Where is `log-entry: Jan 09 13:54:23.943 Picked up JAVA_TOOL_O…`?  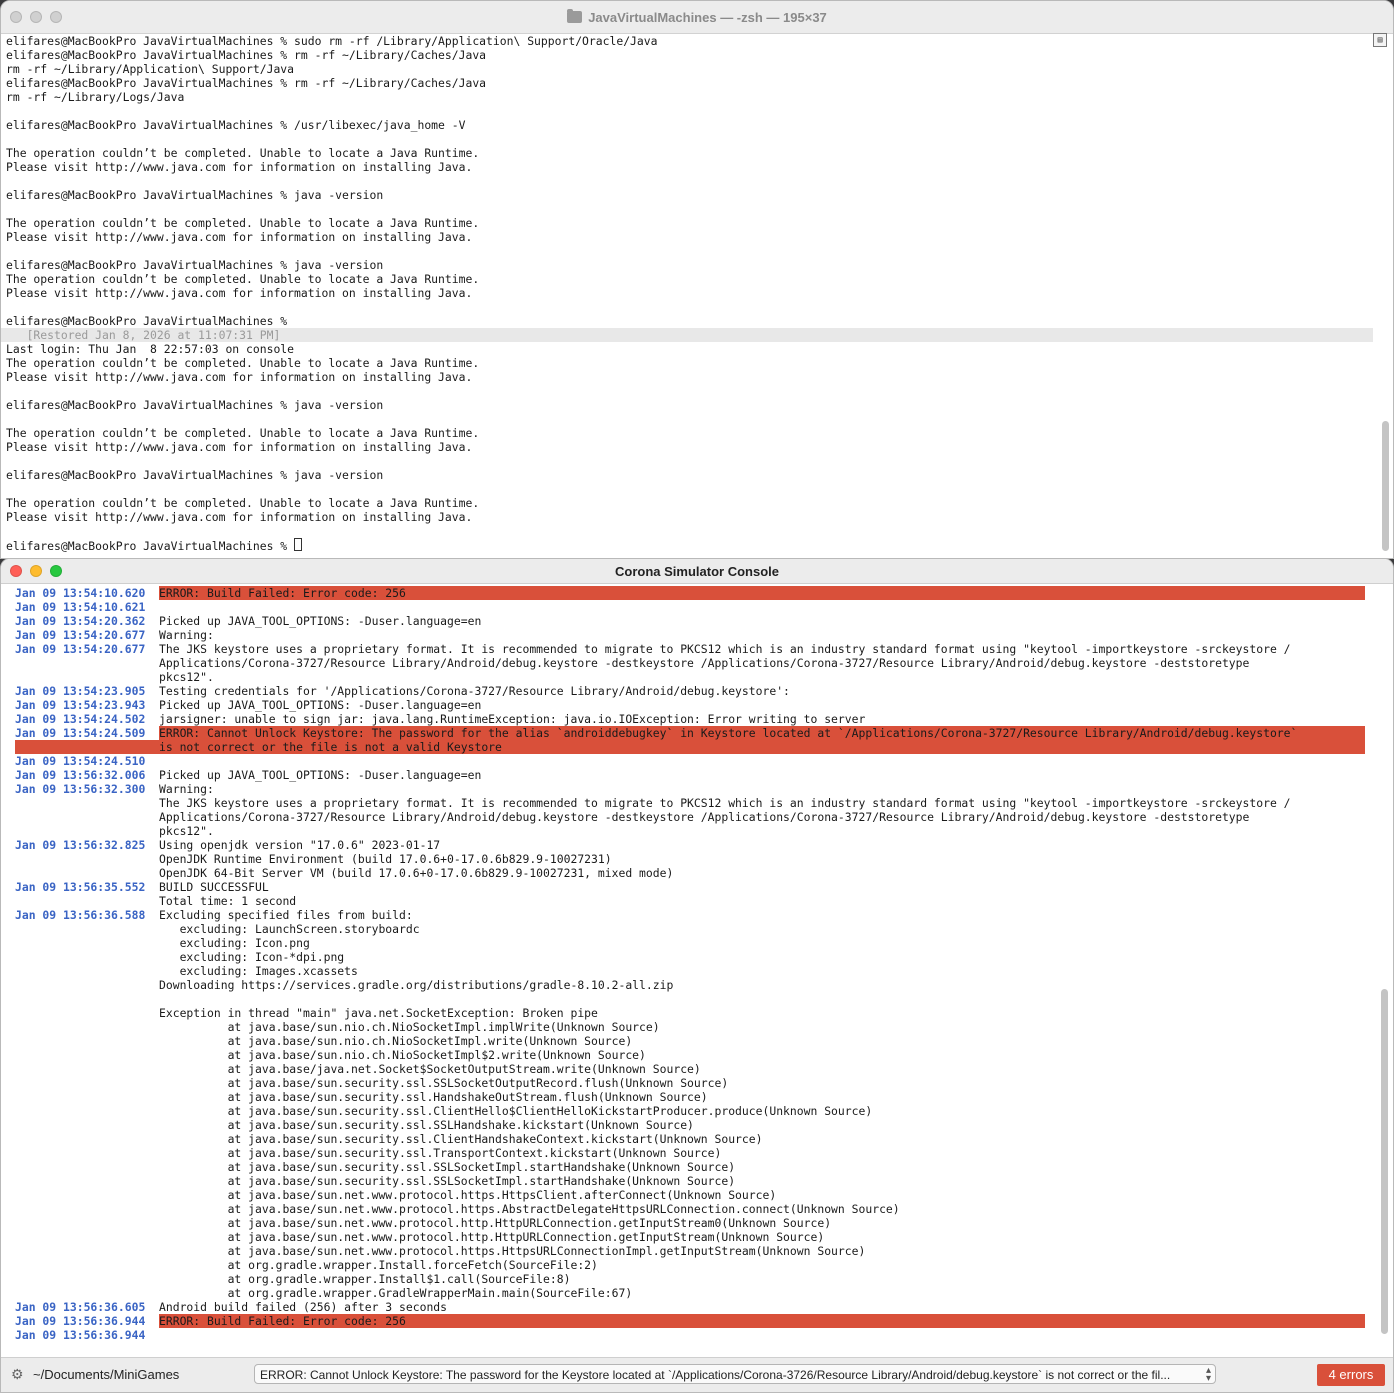 log-entry: Jan 09 13:54:23.943 Picked up JAVA_TOOL_O… is located at coordinates (690, 705).